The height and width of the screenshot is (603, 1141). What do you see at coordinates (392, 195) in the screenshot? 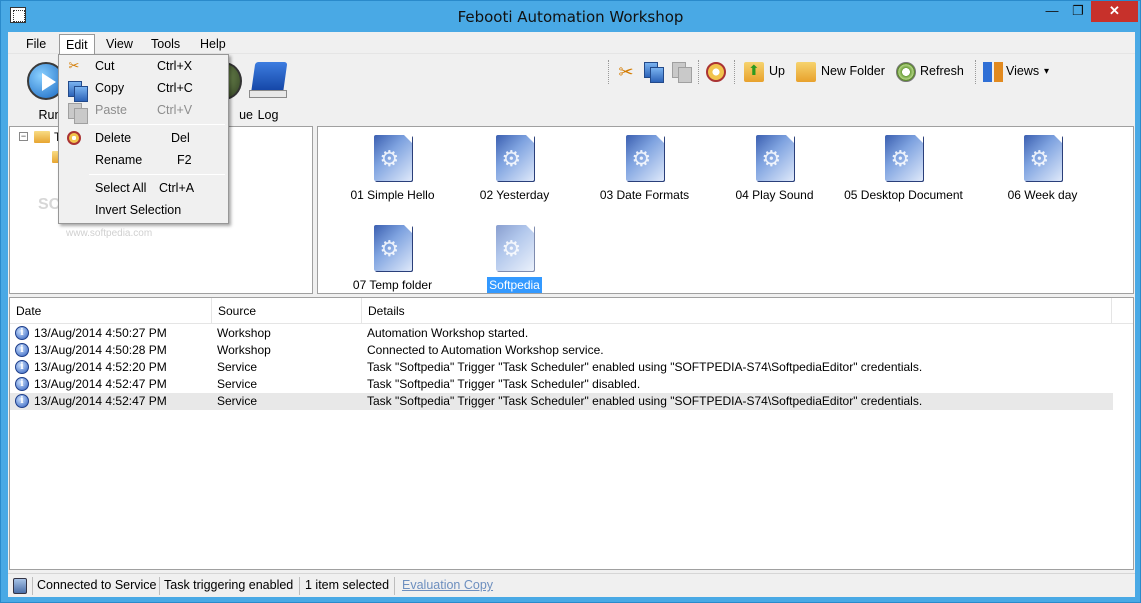
I see `file-name: 01 Simple Hello` at bounding box center [392, 195].